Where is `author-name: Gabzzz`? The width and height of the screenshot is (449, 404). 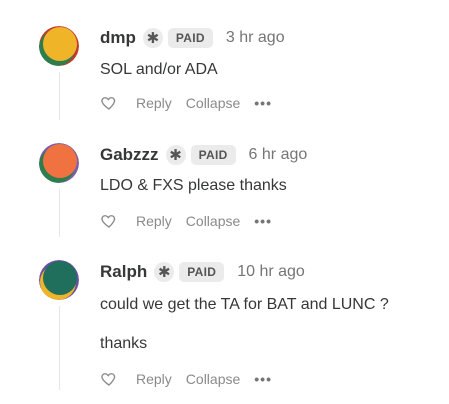
author-name: Gabzzz is located at coordinates (129, 155).